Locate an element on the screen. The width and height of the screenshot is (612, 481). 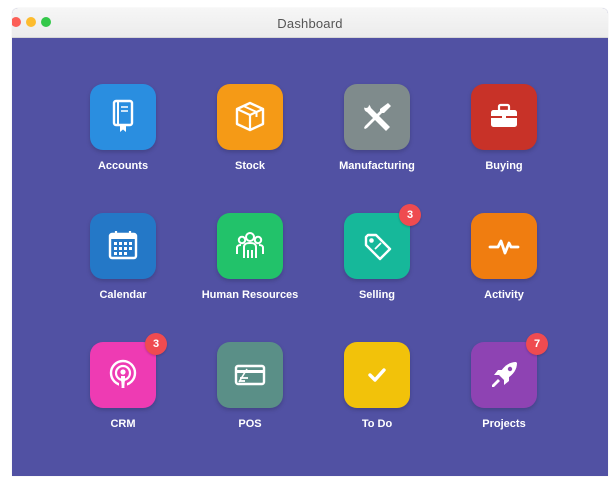
credit-card-icon is located at coordinates (250, 375).